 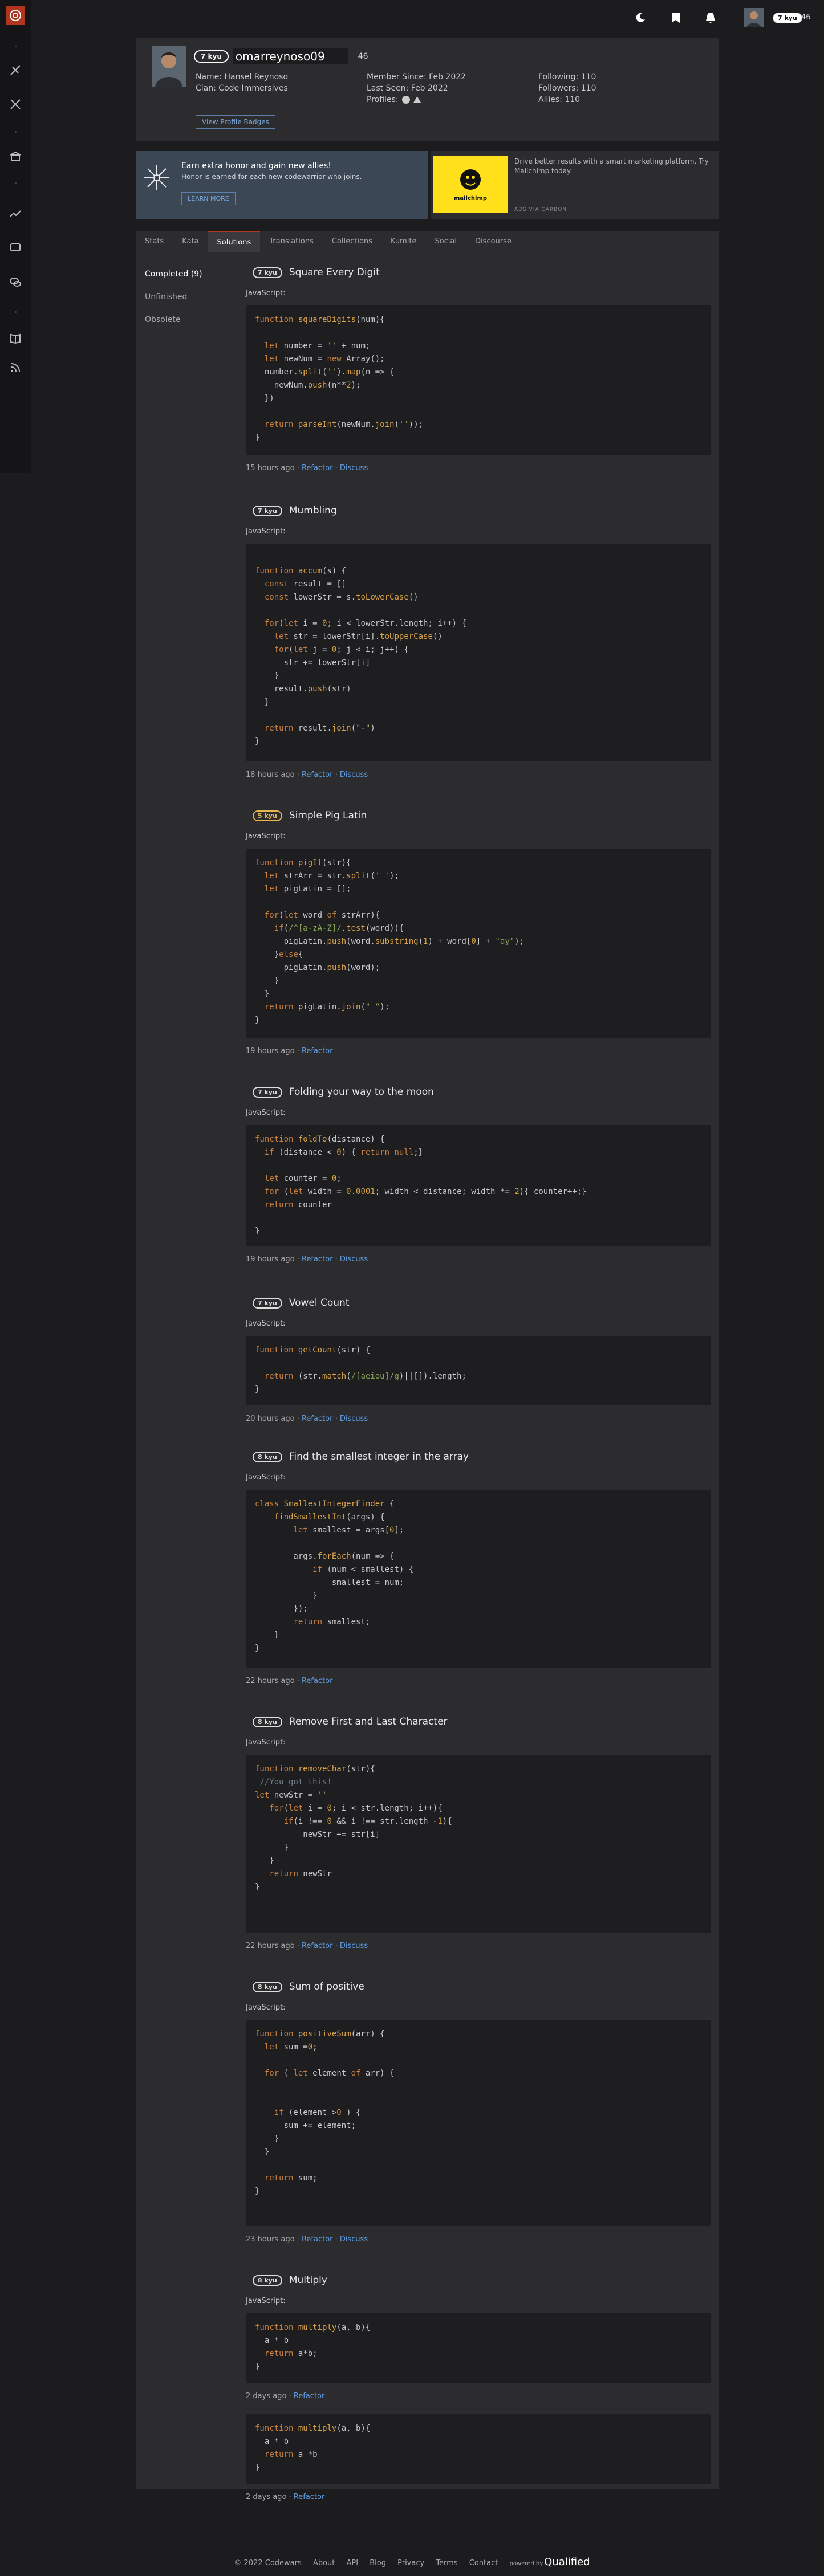 What do you see at coordinates (478, 510) in the screenshot?
I see `kata-header: 7 kyu Mumbling` at bounding box center [478, 510].